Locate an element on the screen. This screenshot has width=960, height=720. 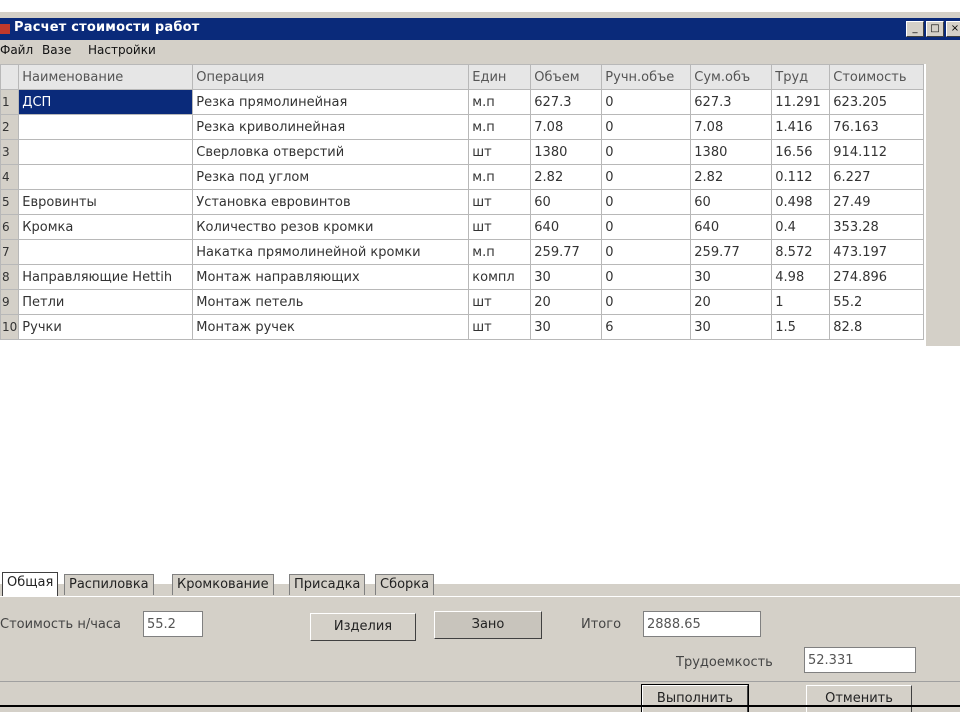
cell-name: Направляющие Hettih is located at coordinates (106, 277).